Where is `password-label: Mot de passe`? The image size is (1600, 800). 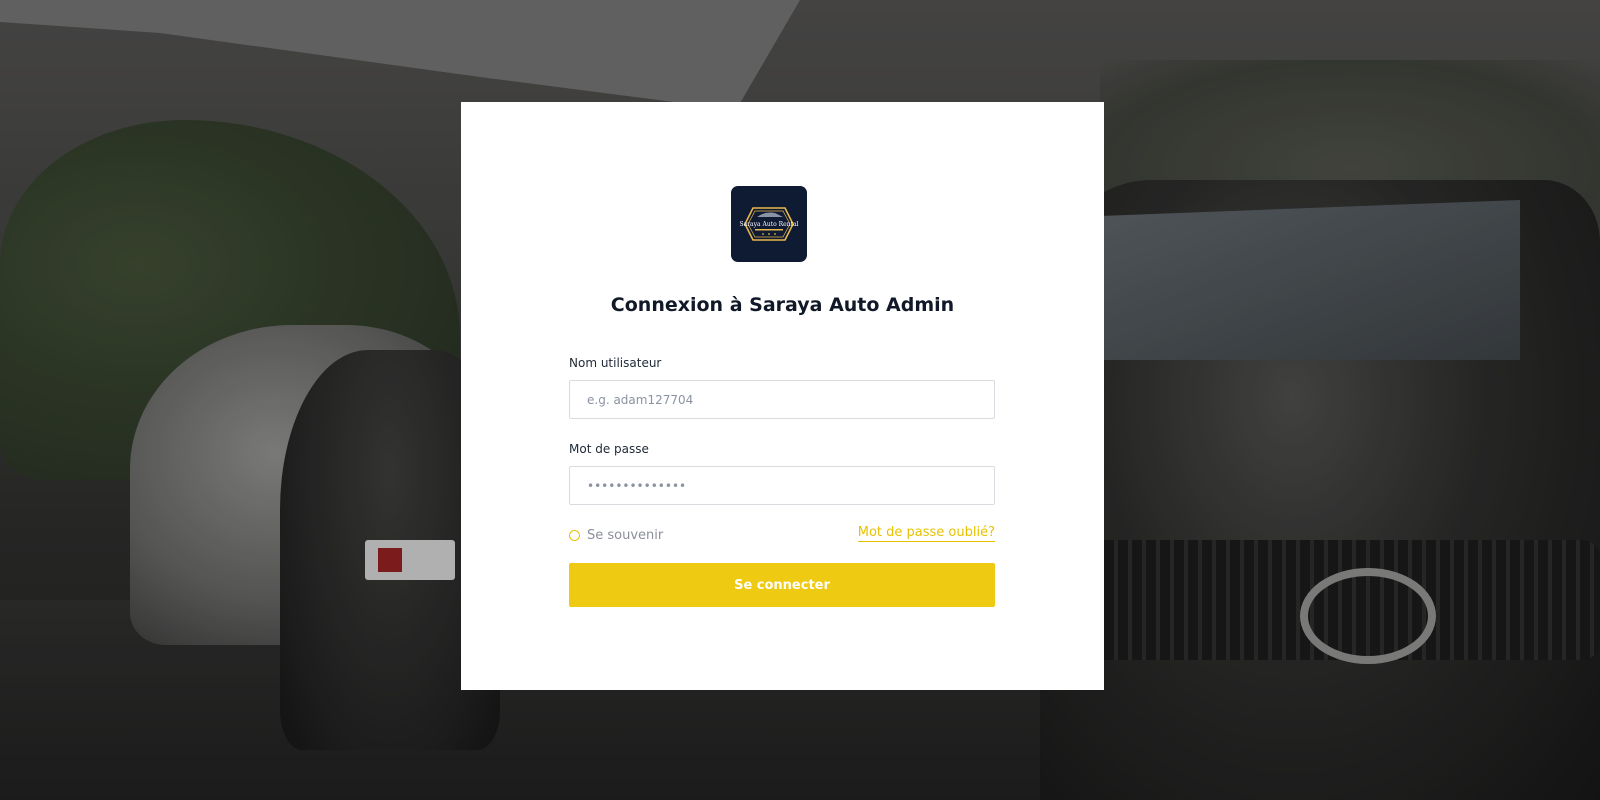
password-label: Mot de passe is located at coordinates (609, 449).